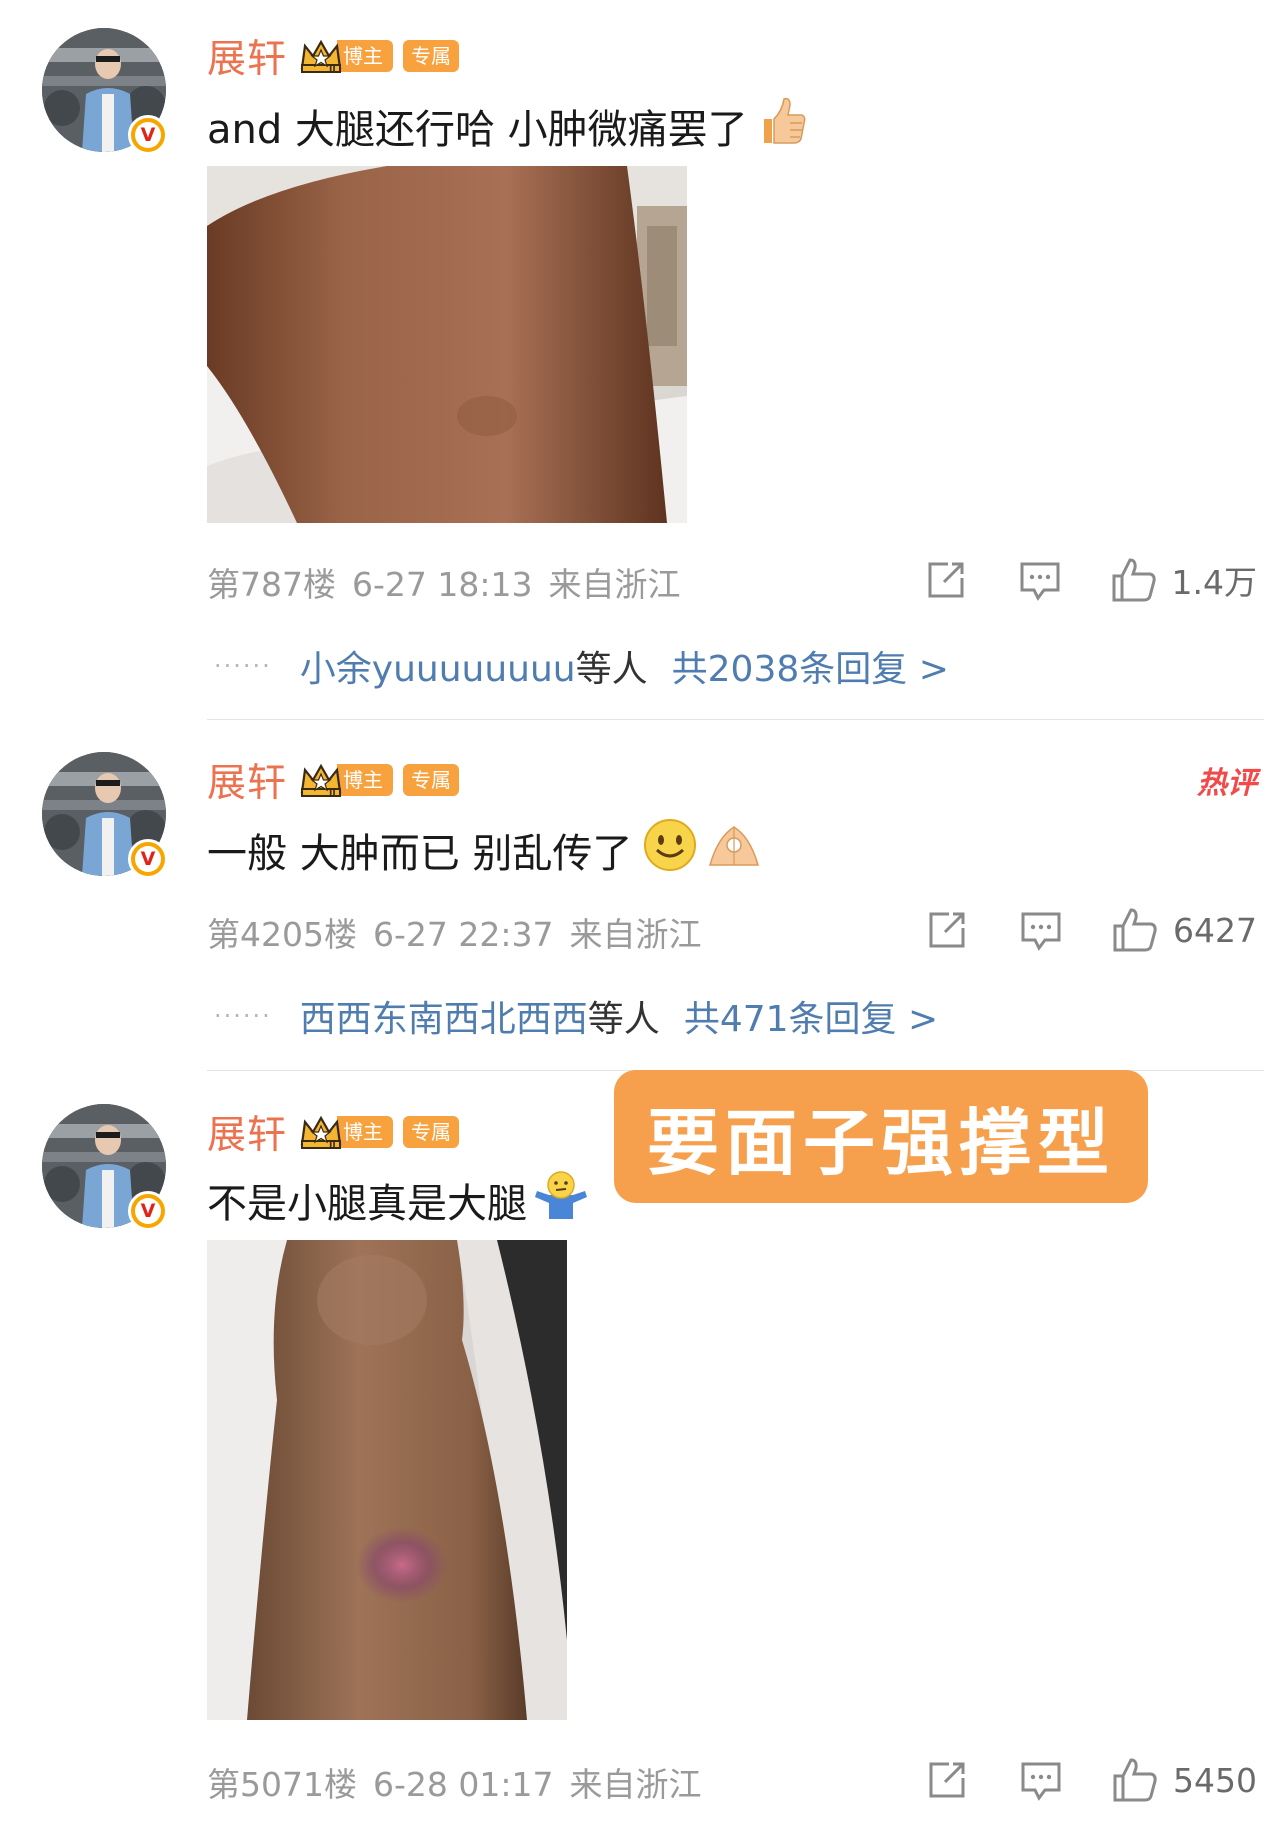 This screenshot has height=1844, width=1285. What do you see at coordinates (670, 850) in the screenshot?
I see `smile-icon` at bounding box center [670, 850].